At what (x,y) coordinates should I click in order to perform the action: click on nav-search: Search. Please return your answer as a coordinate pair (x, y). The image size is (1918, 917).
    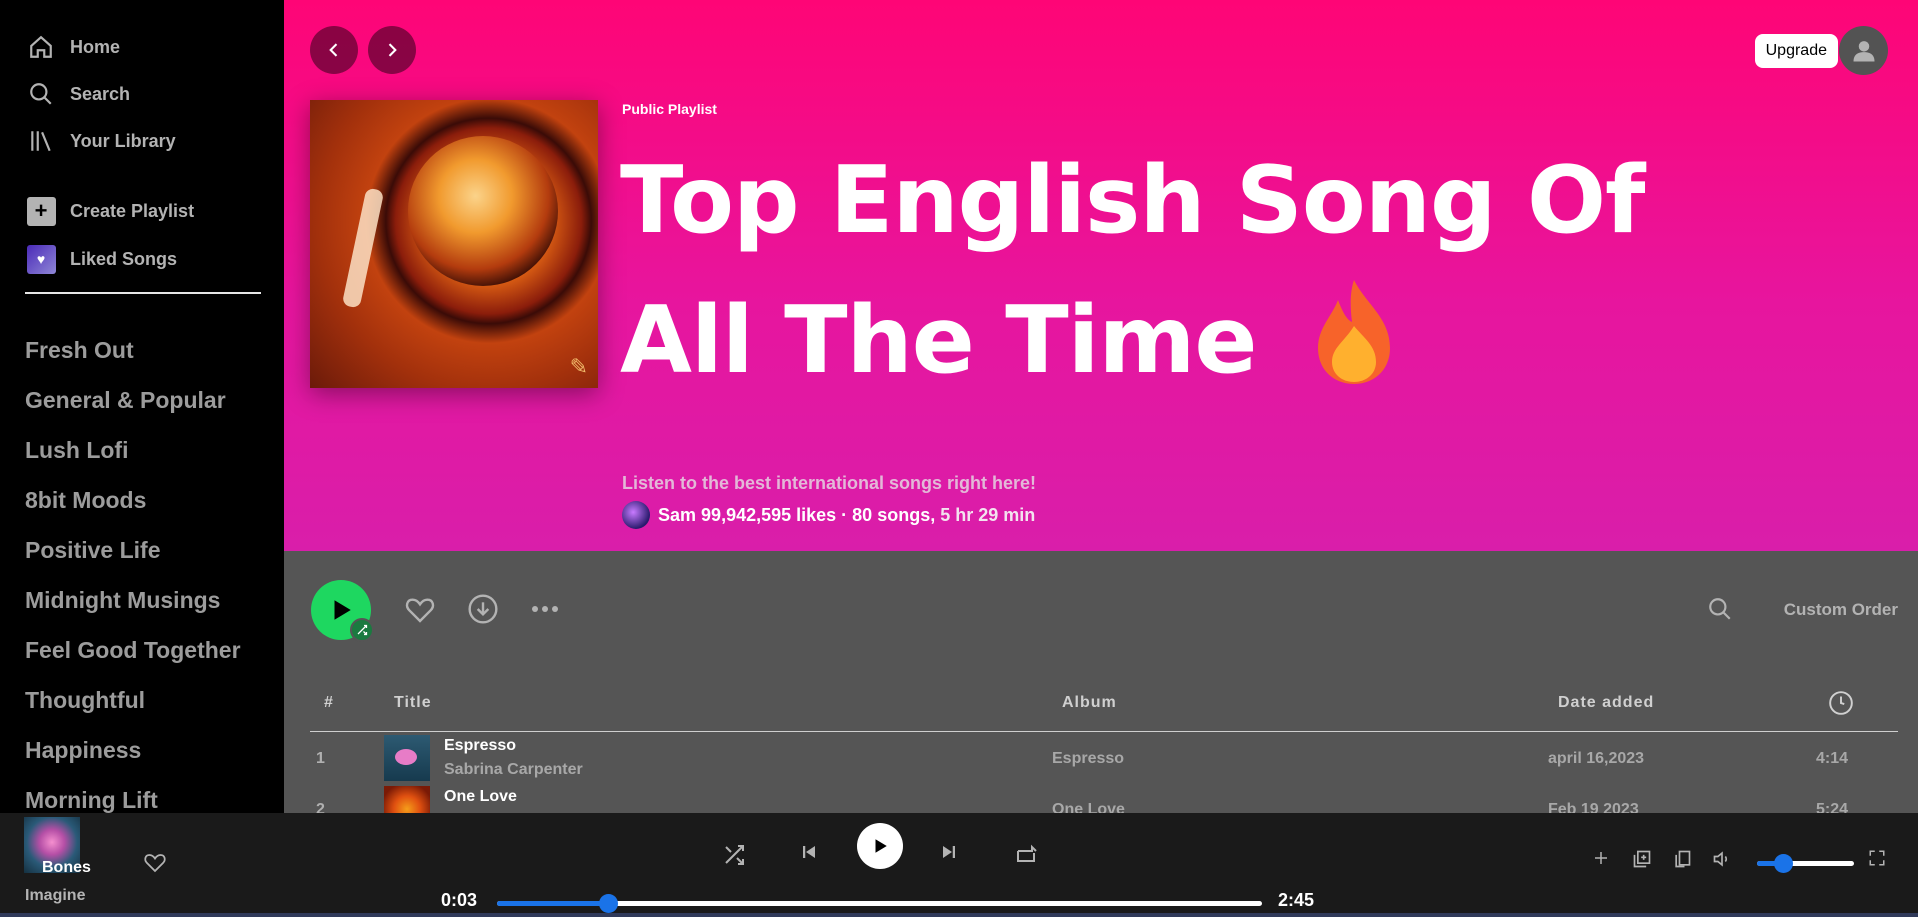
    Looking at the image, I should click on (78, 94).